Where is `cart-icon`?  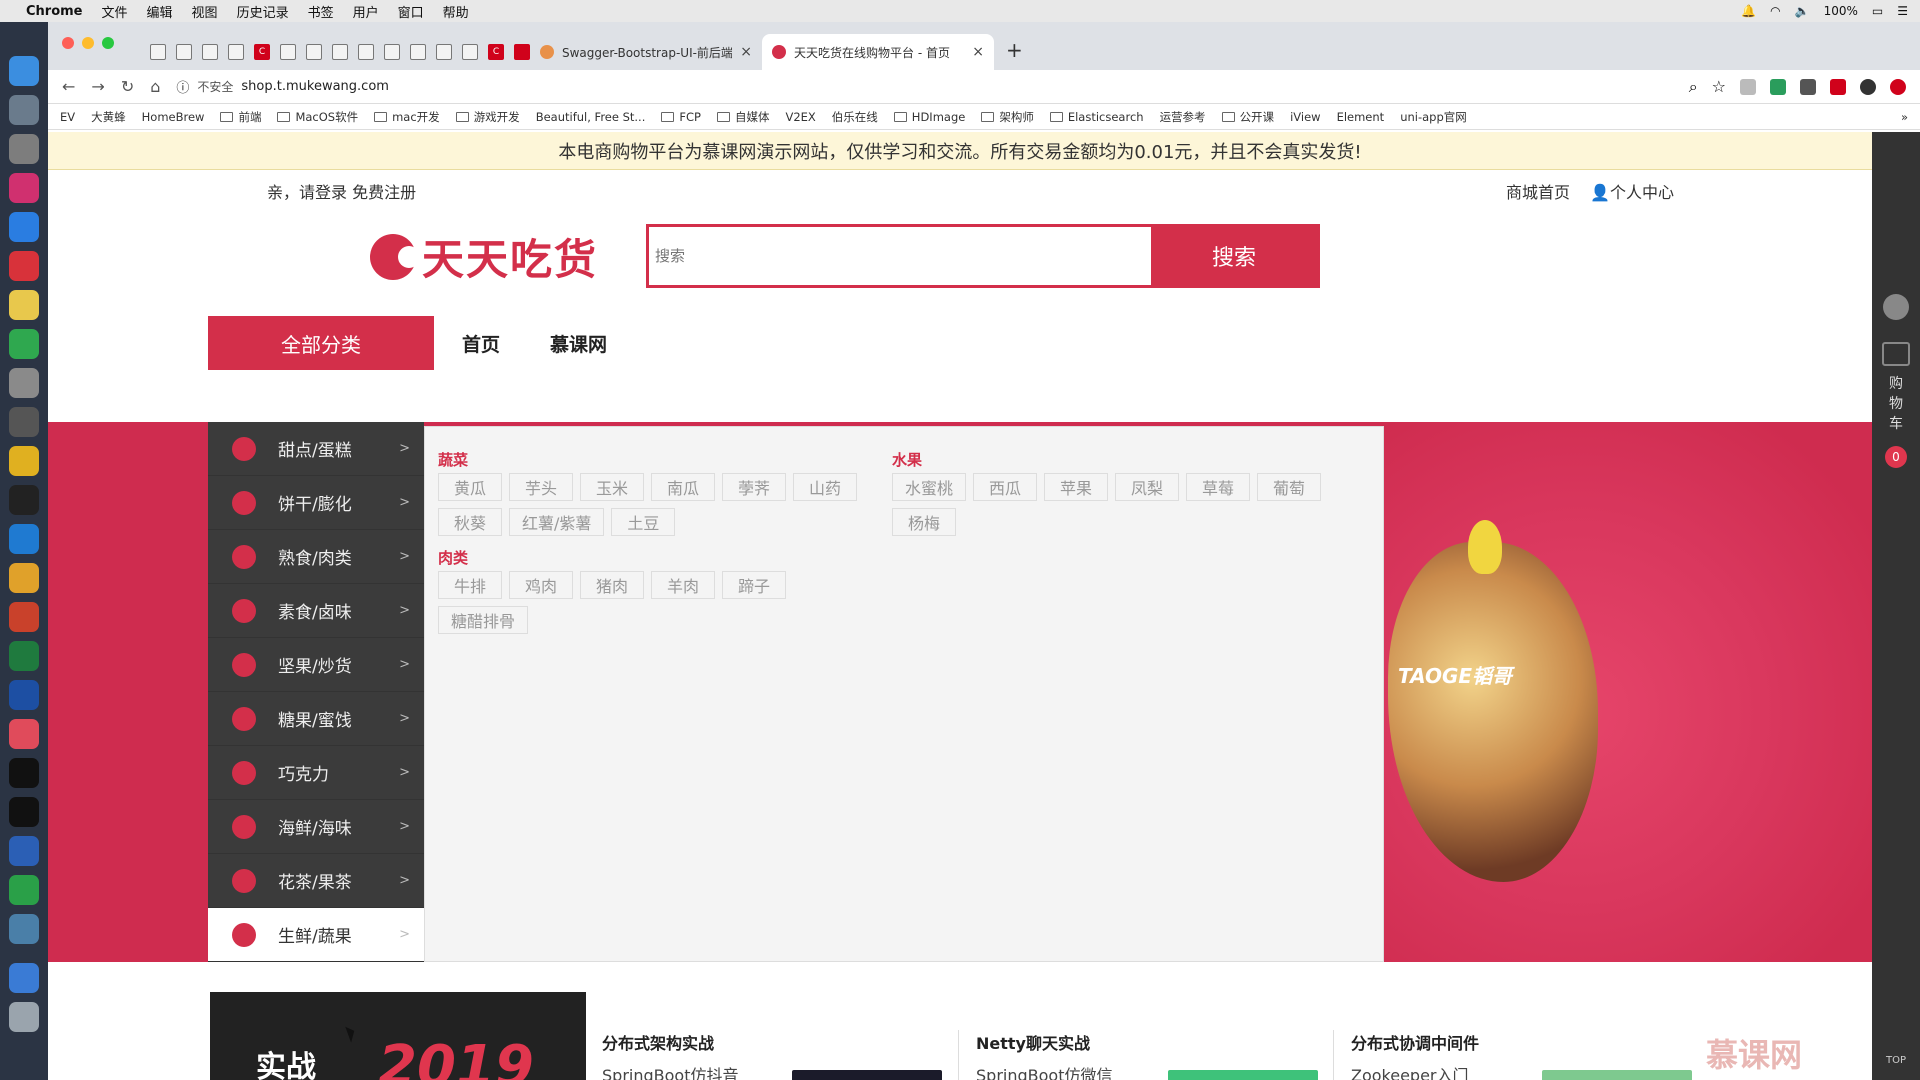 cart-icon is located at coordinates (1896, 354).